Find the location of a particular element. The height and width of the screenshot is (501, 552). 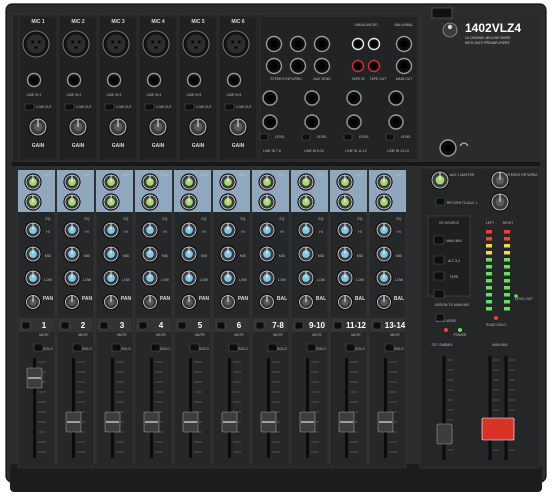

main-mix-fader-cap is located at coordinates (498, 429).